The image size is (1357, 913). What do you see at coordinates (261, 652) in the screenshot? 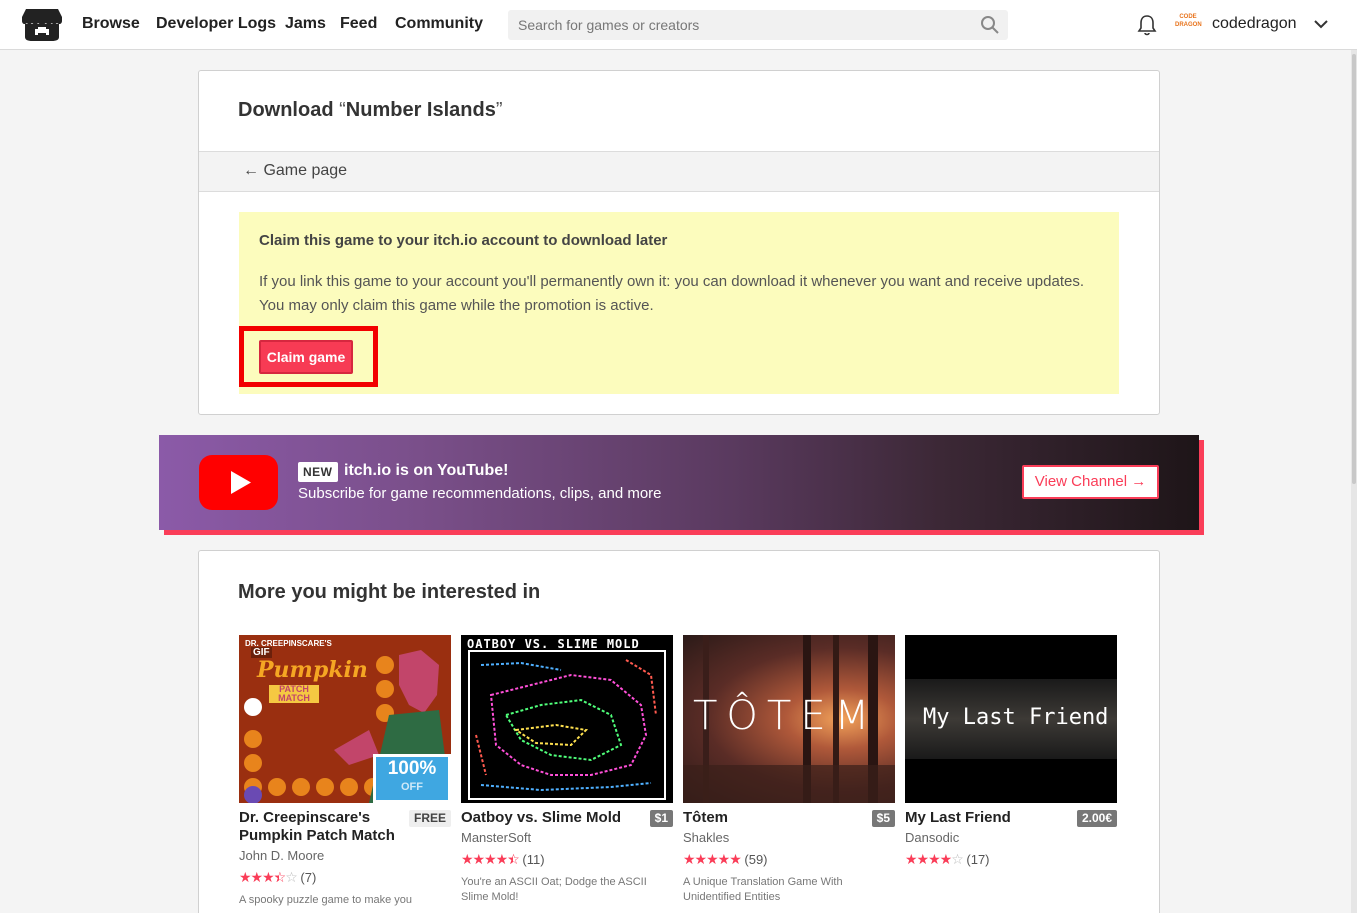
I see `gif-badge: GIF` at bounding box center [261, 652].